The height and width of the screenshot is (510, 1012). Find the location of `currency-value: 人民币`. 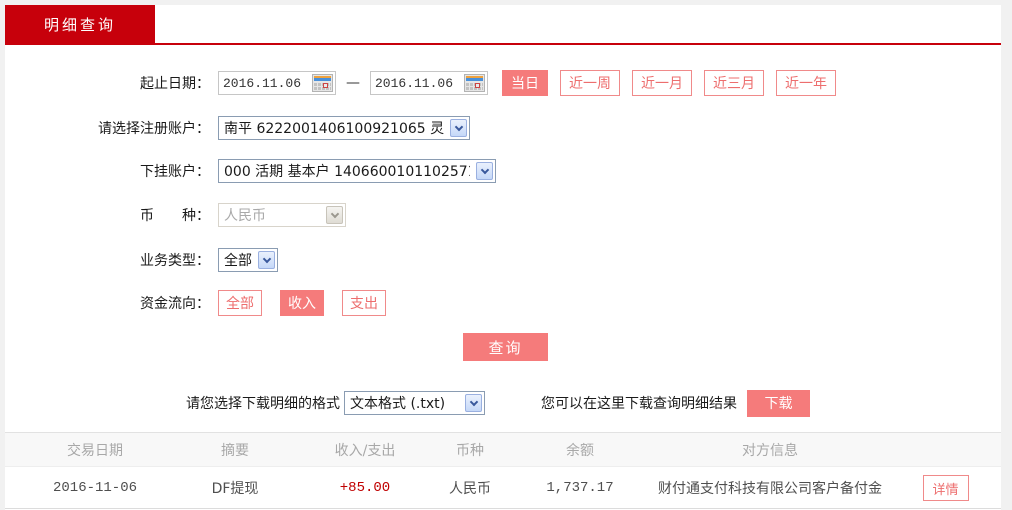

currency-value: 人民币 is located at coordinates (245, 216).